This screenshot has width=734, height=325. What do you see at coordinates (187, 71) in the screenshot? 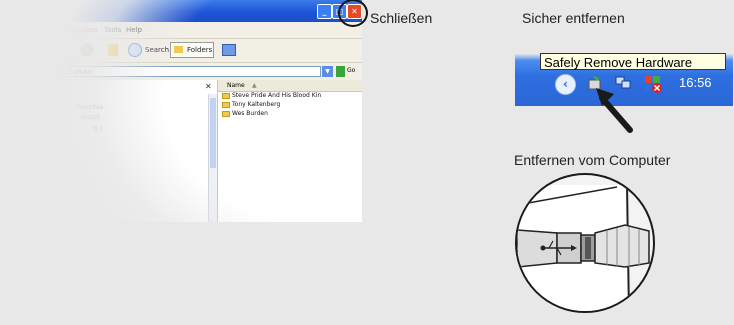
I see `address-input: E:\Music` at bounding box center [187, 71].